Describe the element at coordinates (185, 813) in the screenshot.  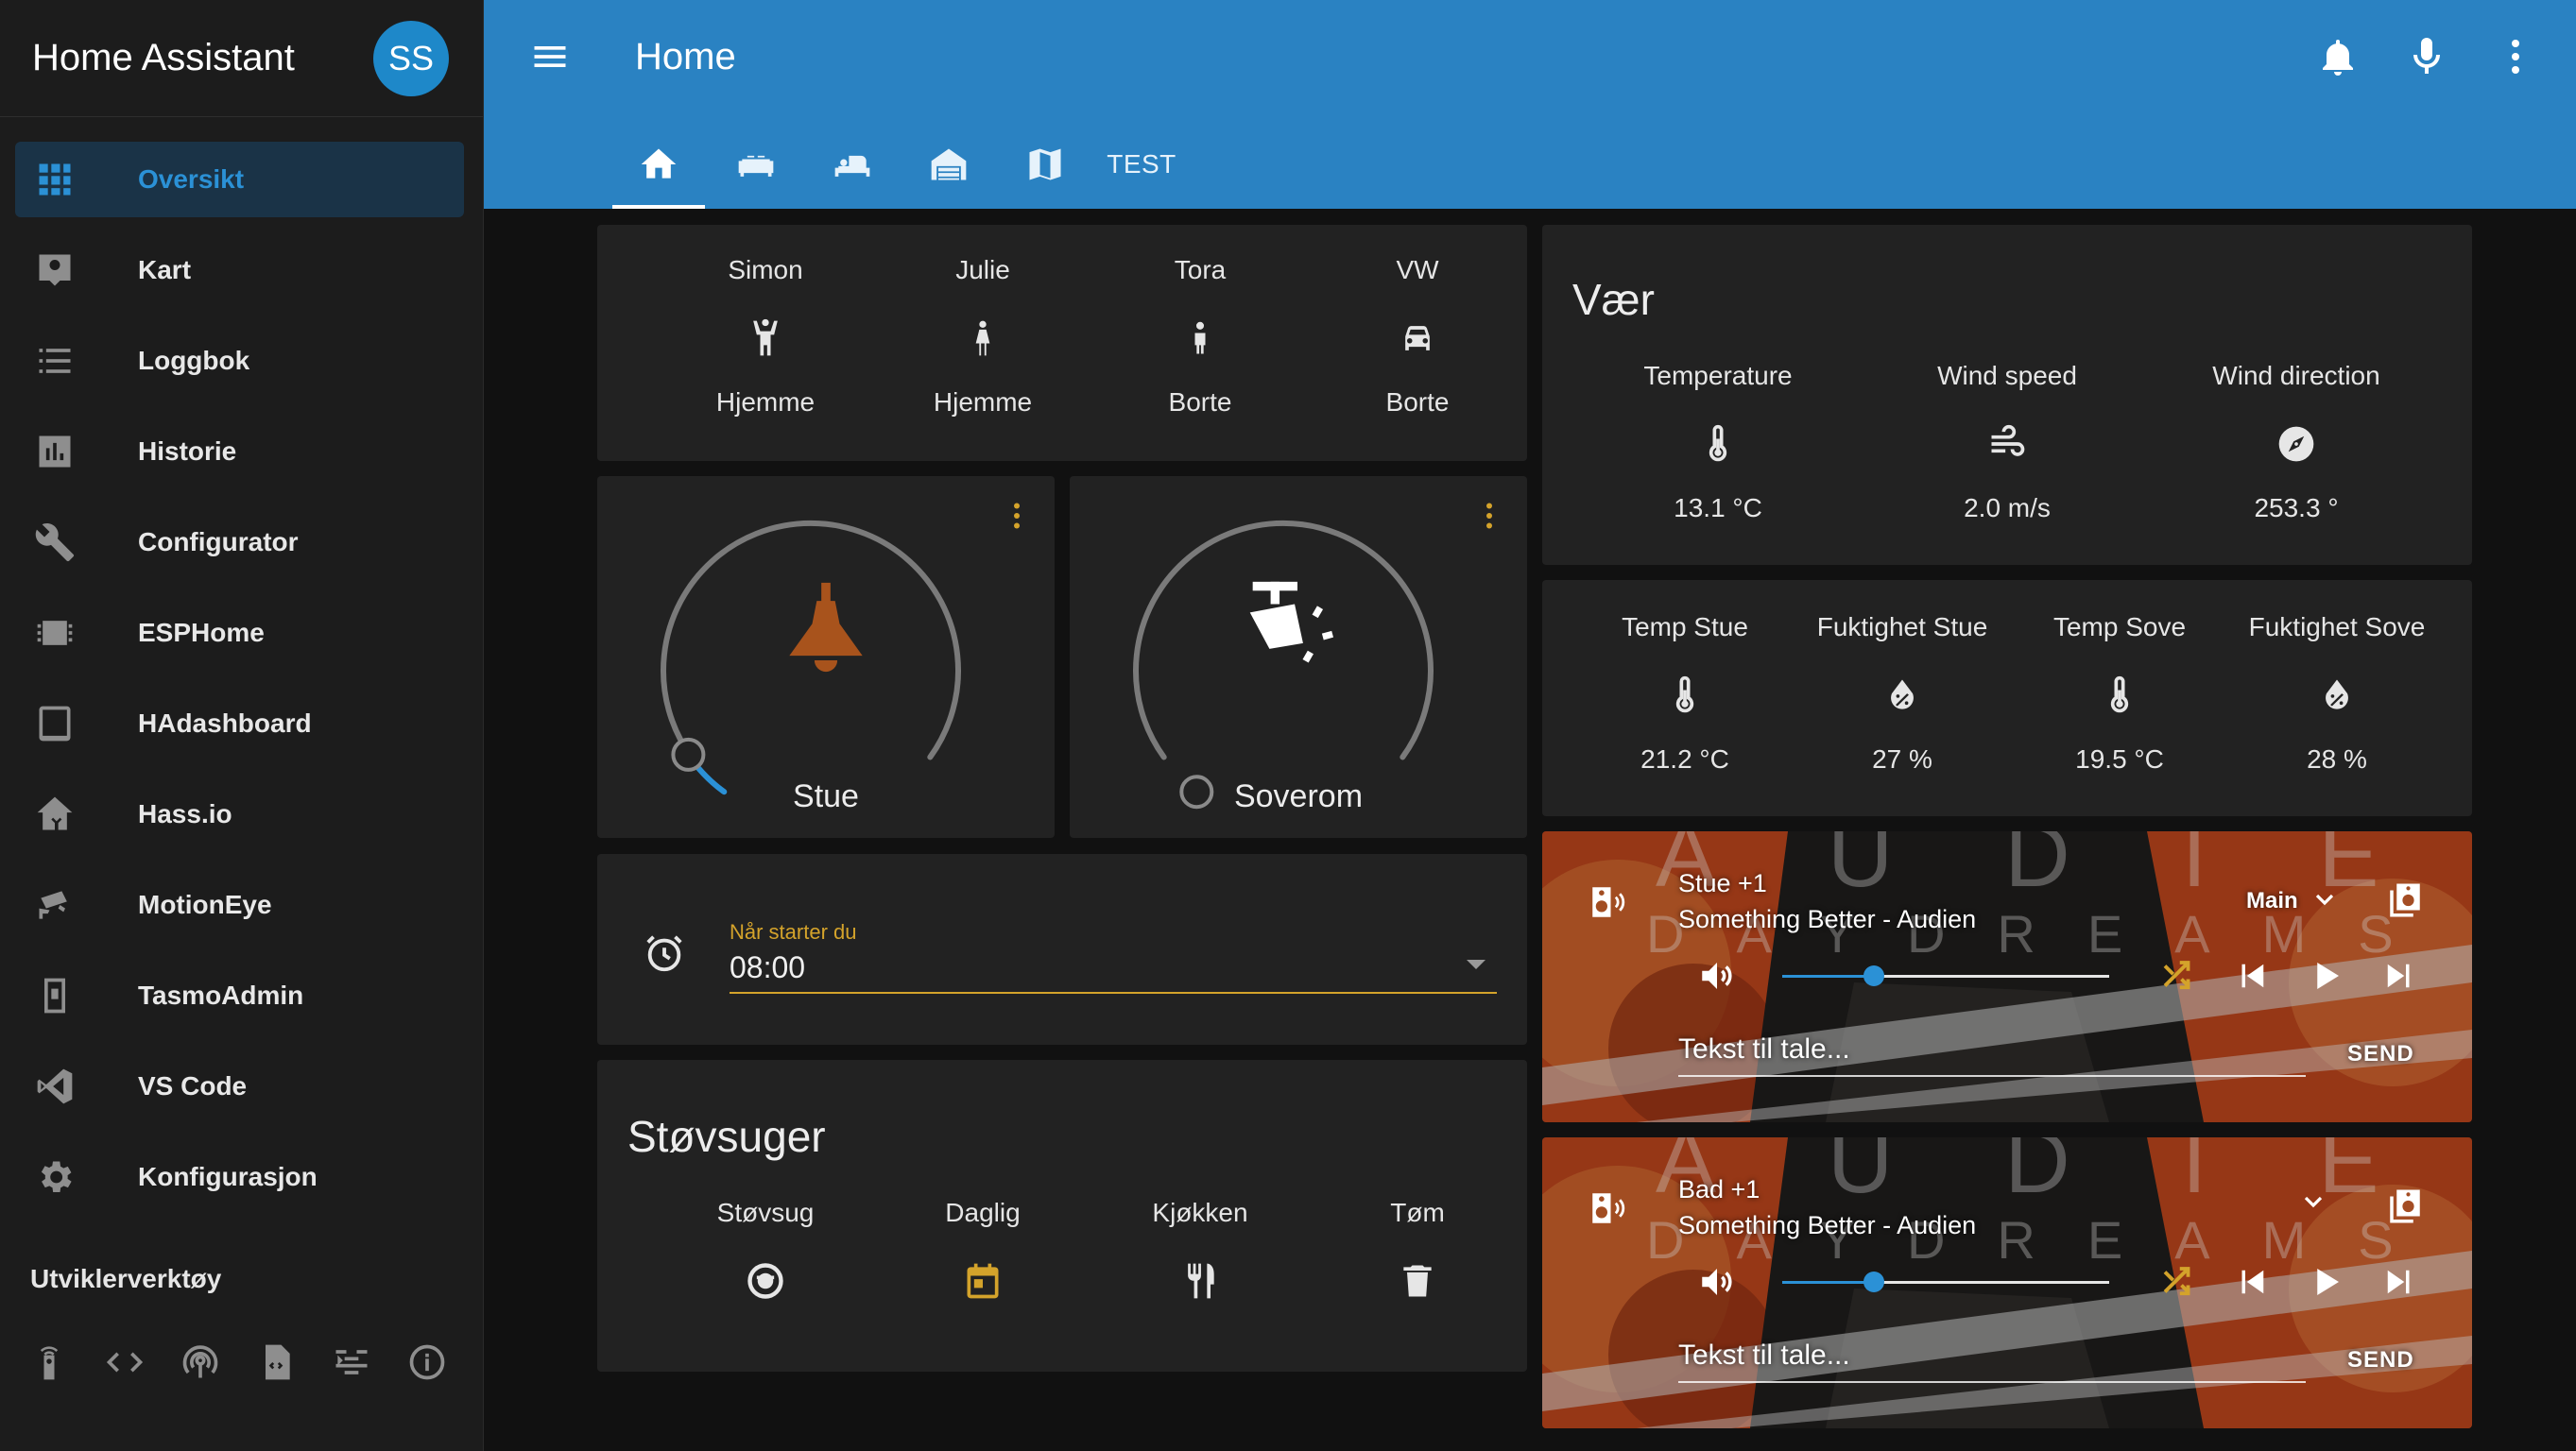
I see `sidebar-item-label: Hass.io` at that location.